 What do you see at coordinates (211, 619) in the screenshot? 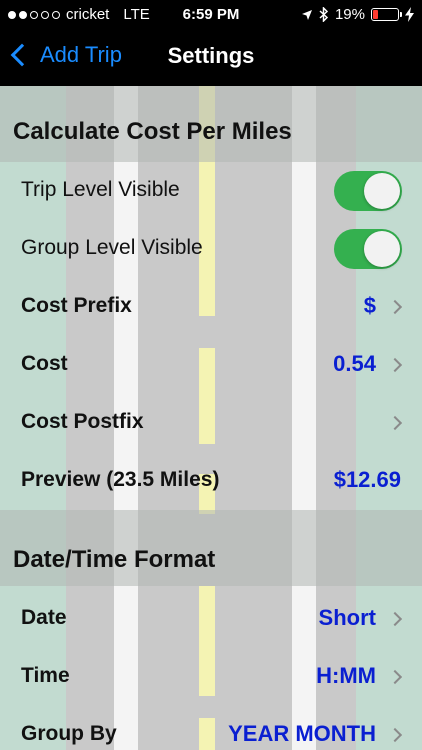
I see `row-date: Date Short` at bounding box center [211, 619].